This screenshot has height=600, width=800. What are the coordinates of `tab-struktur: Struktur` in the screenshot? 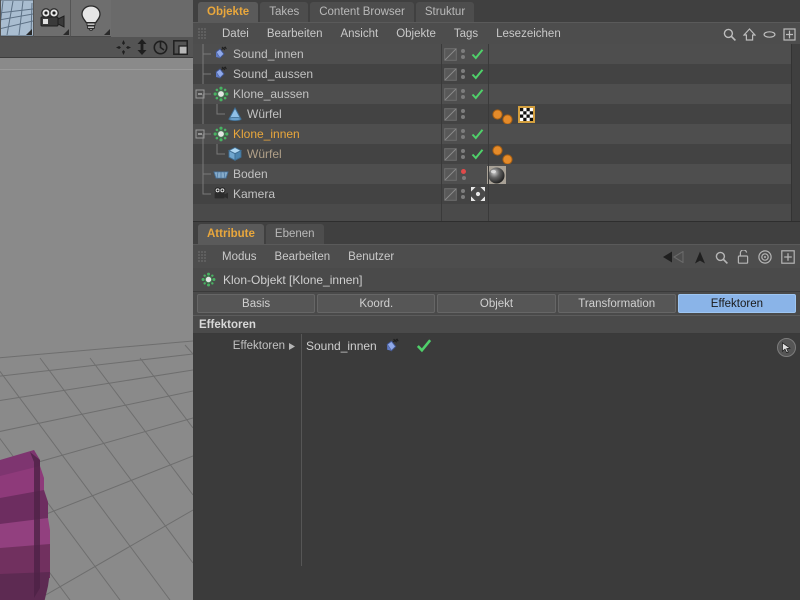 It's located at (445, 12).